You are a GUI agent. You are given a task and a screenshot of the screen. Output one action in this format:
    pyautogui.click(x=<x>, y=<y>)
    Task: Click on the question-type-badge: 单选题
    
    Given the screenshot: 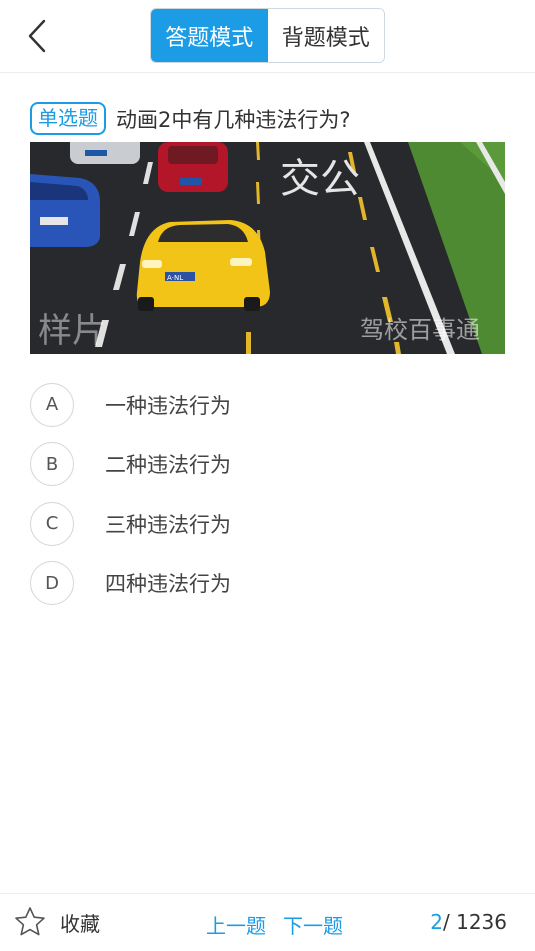 What is the action you would take?
    pyautogui.click(x=68, y=118)
    